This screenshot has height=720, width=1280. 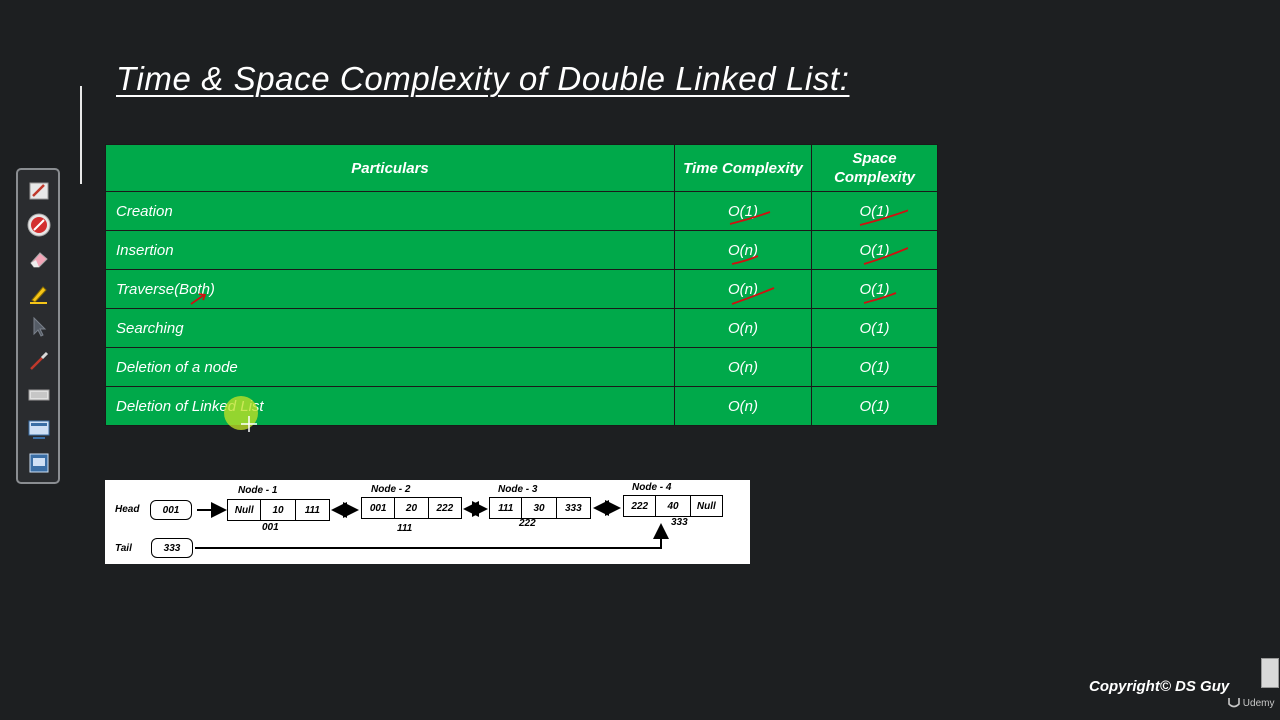 I want to click on tail-arrow, so click(x=432, y=536).